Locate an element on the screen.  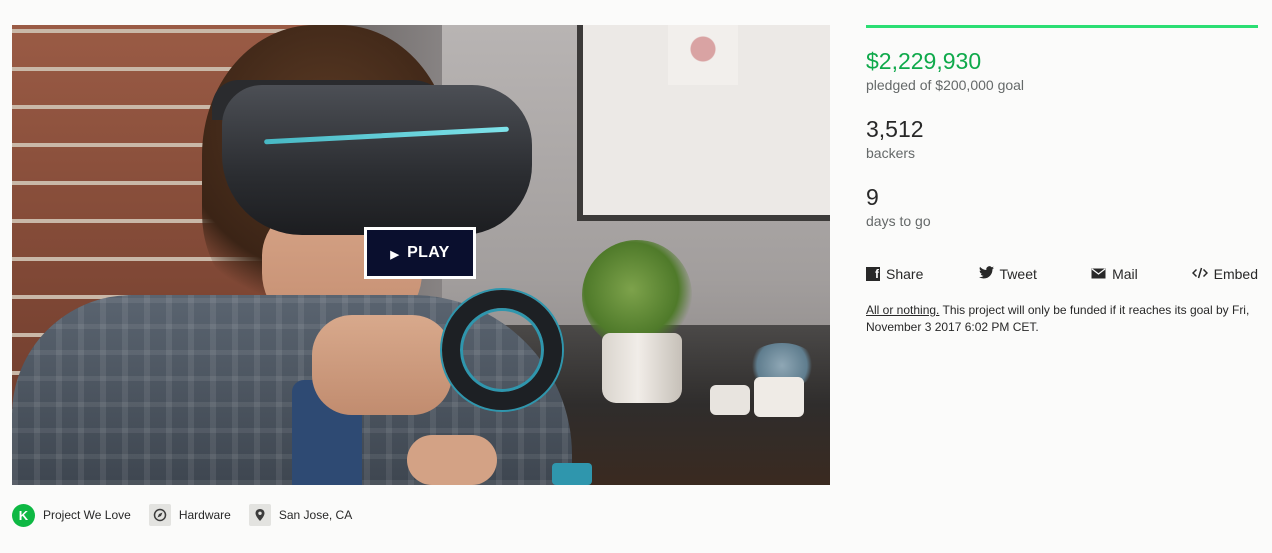
video-headset is located at coordinates (377, 160).